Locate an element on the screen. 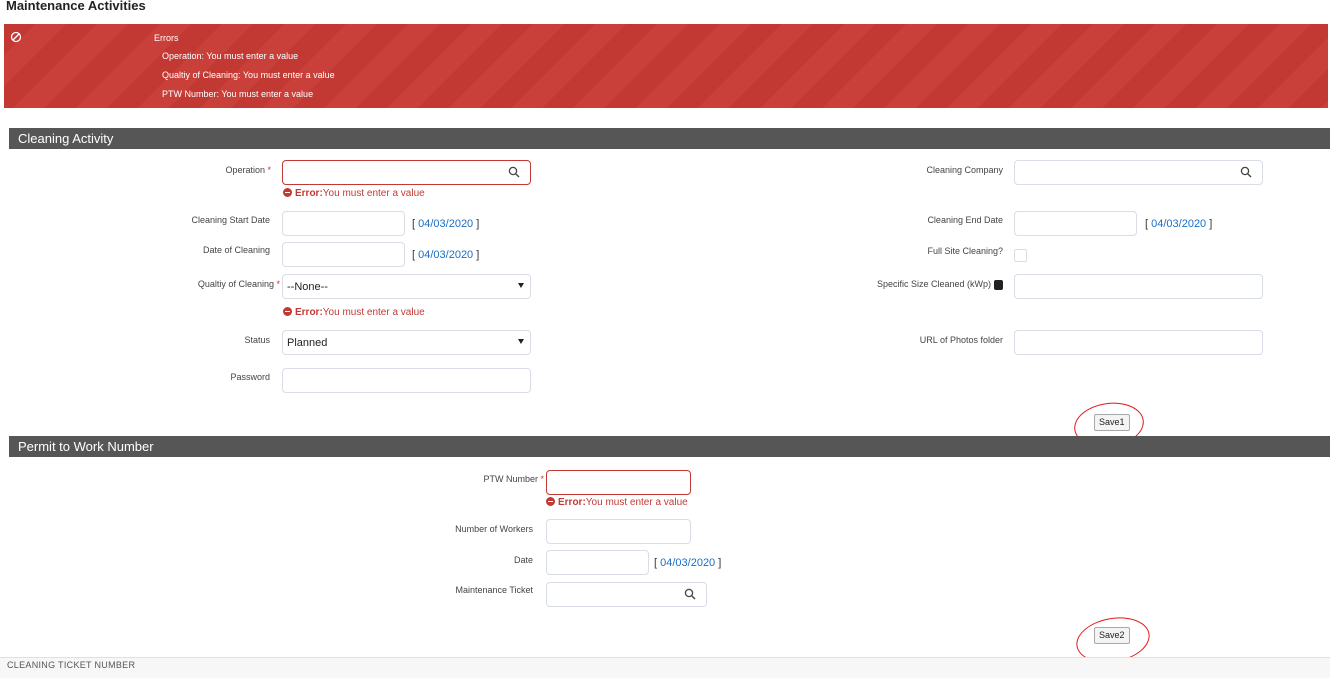 The image size is (1330, 678). quality-of-cleaning-label: Qualtiy of Cleaning * is located at coordinates (238, 284).